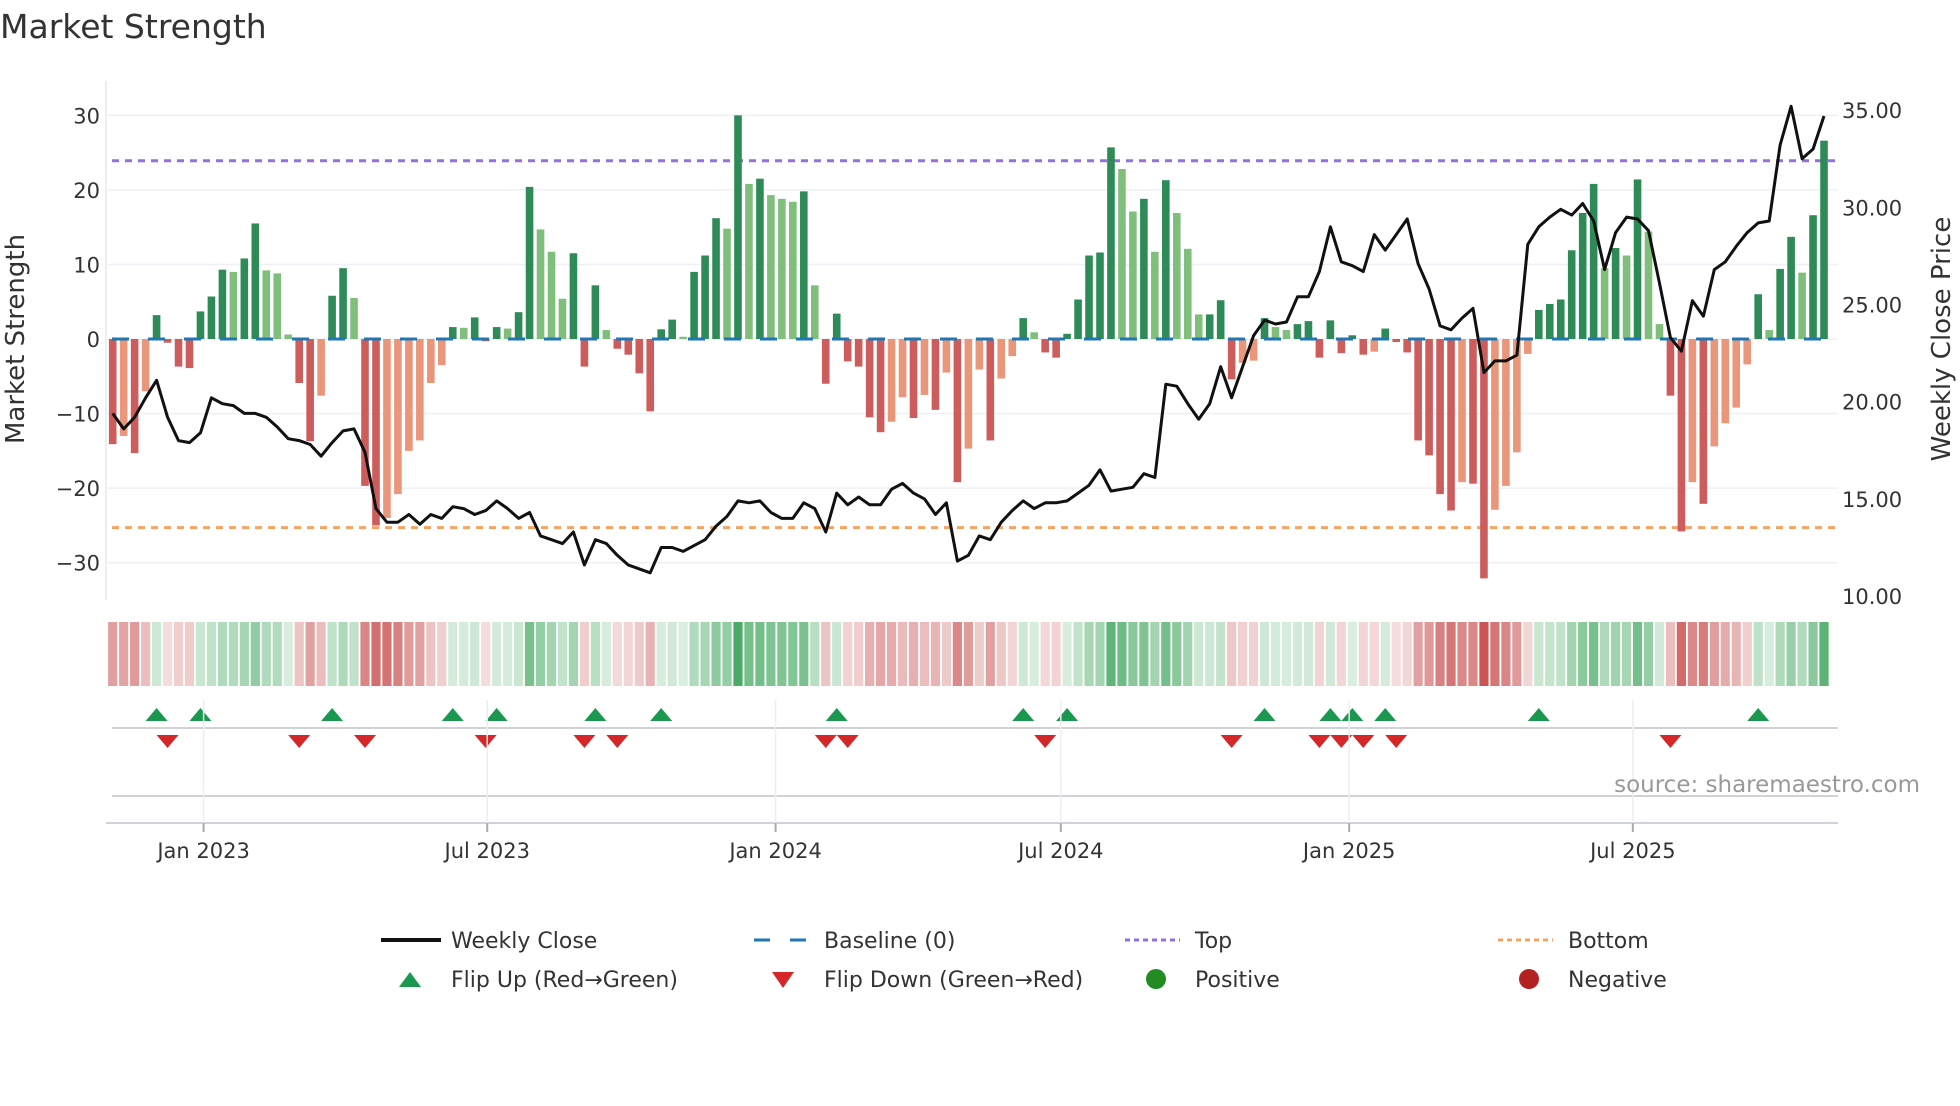  Describe the element at coordinates (889, 941) in the screenshot. I see `legend-label: Baseline (0)` at that location.